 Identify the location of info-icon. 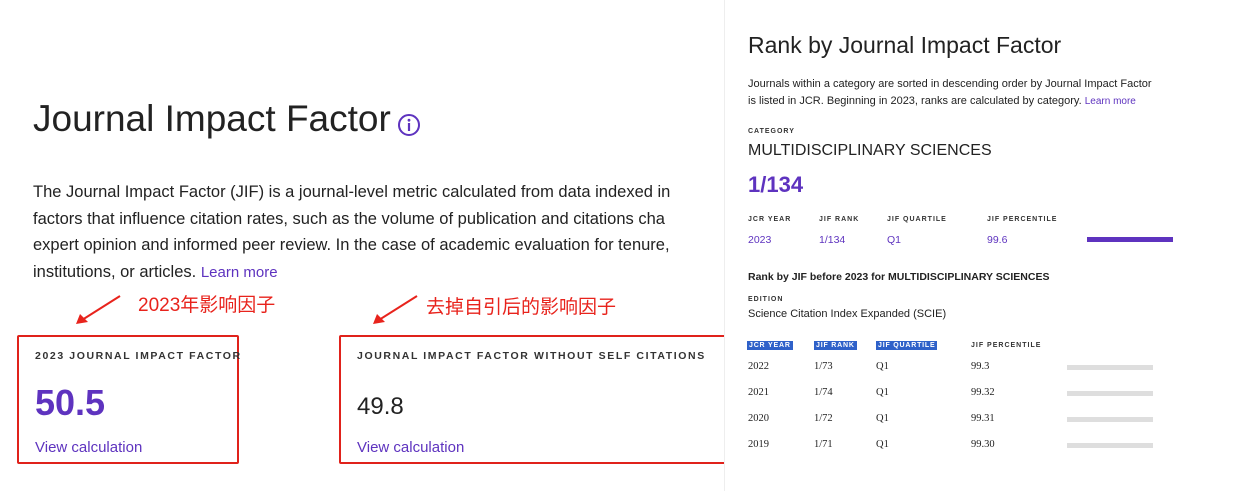
(409, 125).